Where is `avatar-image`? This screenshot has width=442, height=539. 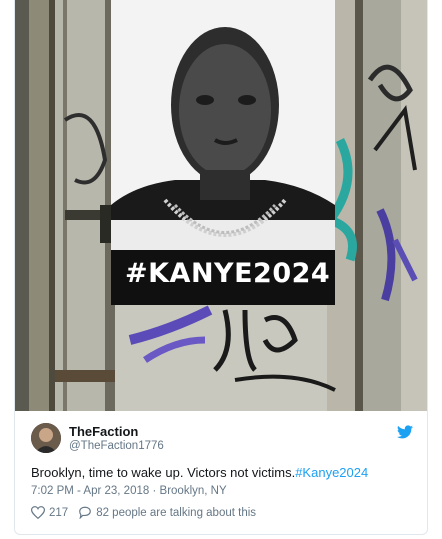
avatar-image is located at coordinates (46, 438).